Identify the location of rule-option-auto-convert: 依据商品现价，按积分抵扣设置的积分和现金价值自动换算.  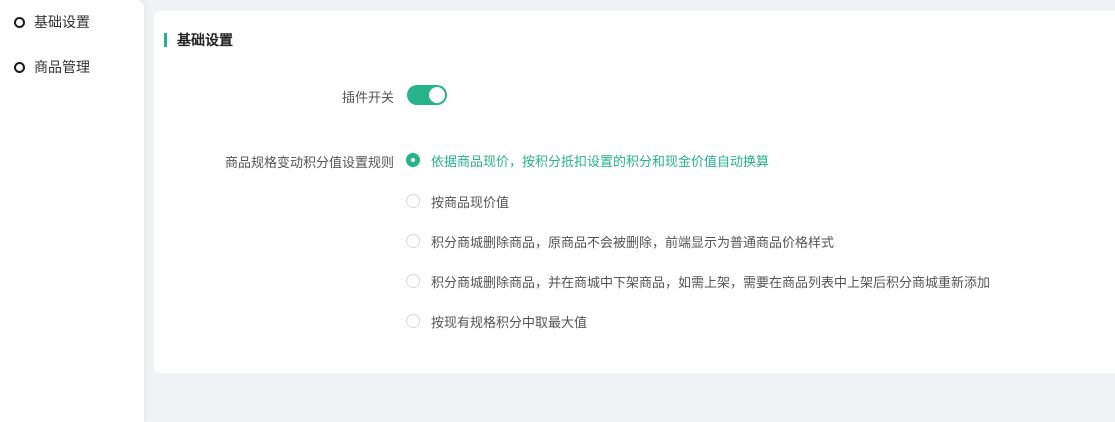
(588, 160).